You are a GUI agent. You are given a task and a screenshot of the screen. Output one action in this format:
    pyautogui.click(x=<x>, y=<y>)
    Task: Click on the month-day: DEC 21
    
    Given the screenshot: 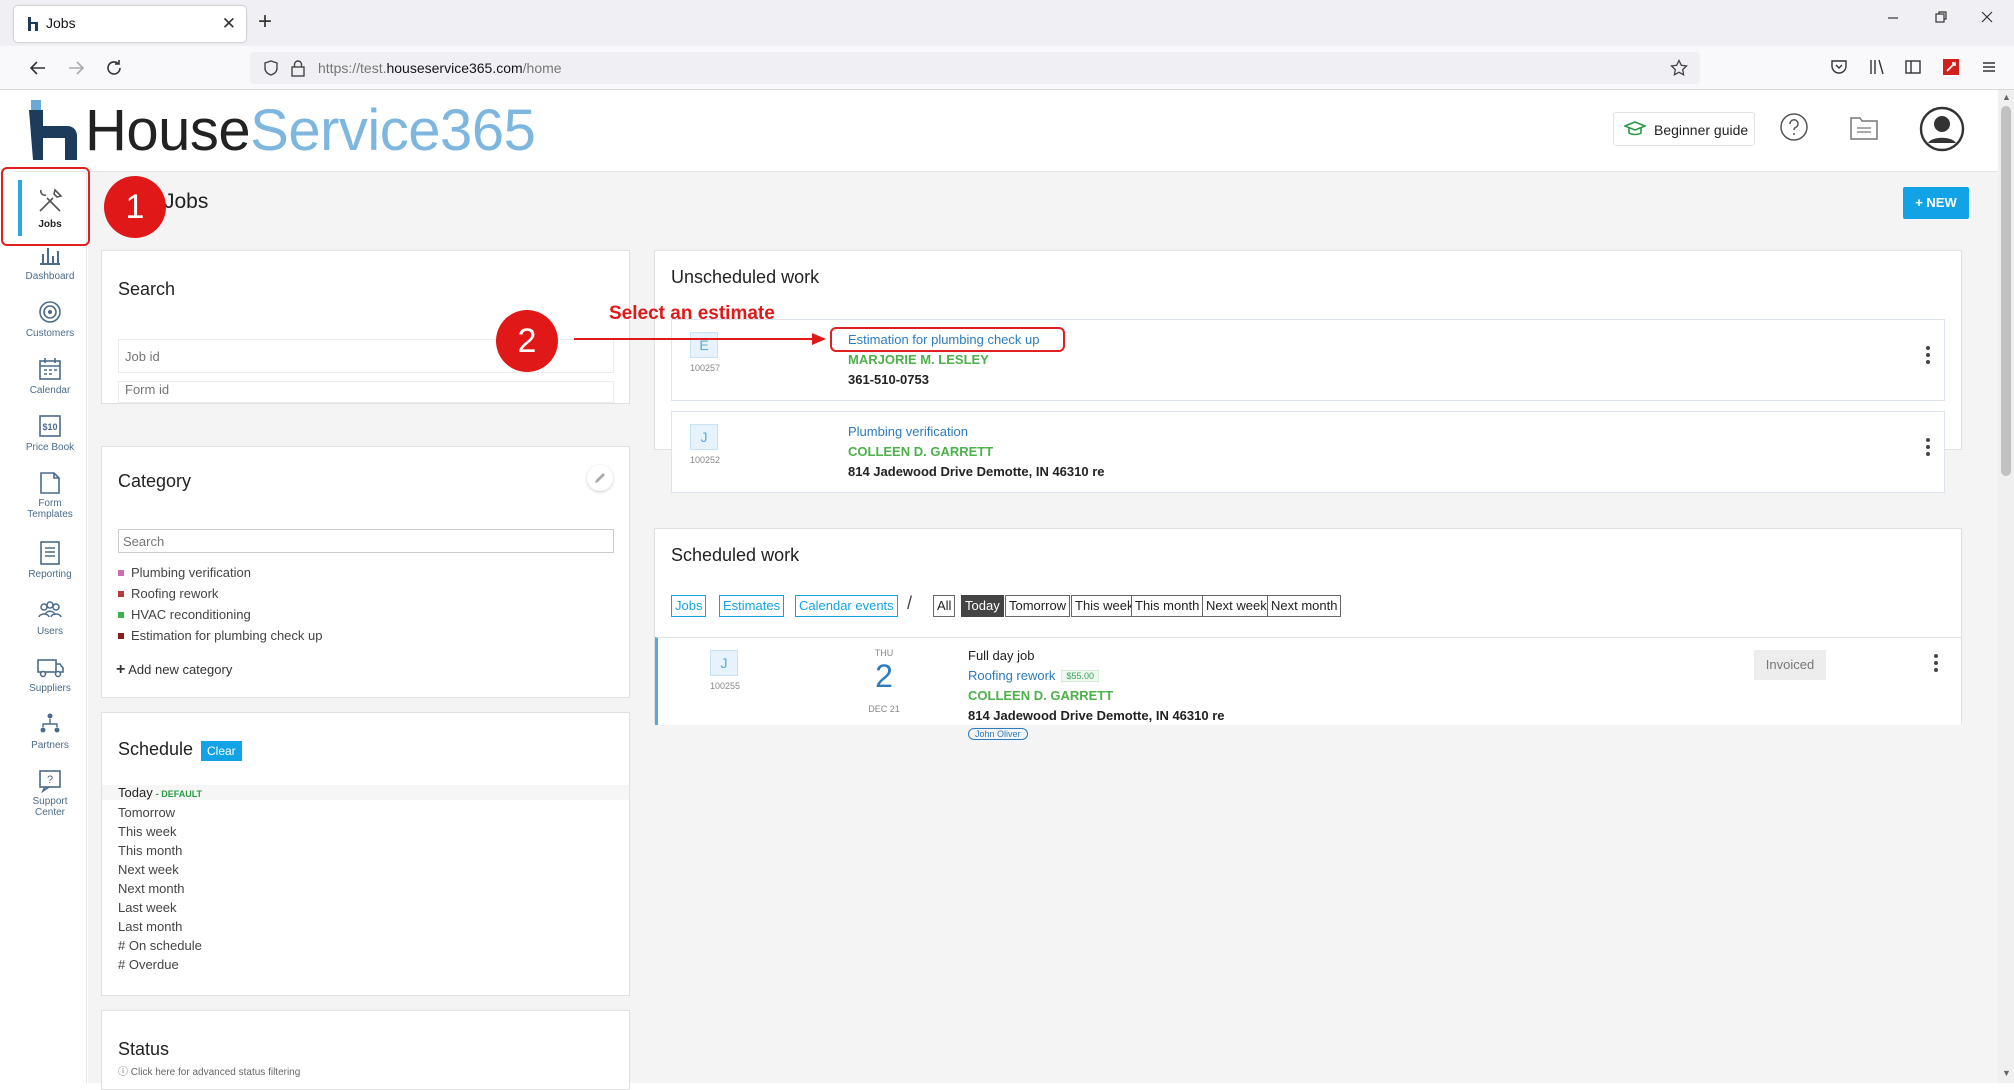 What is the action you would take?
    pyautogui.click(x=884, y=709)
    